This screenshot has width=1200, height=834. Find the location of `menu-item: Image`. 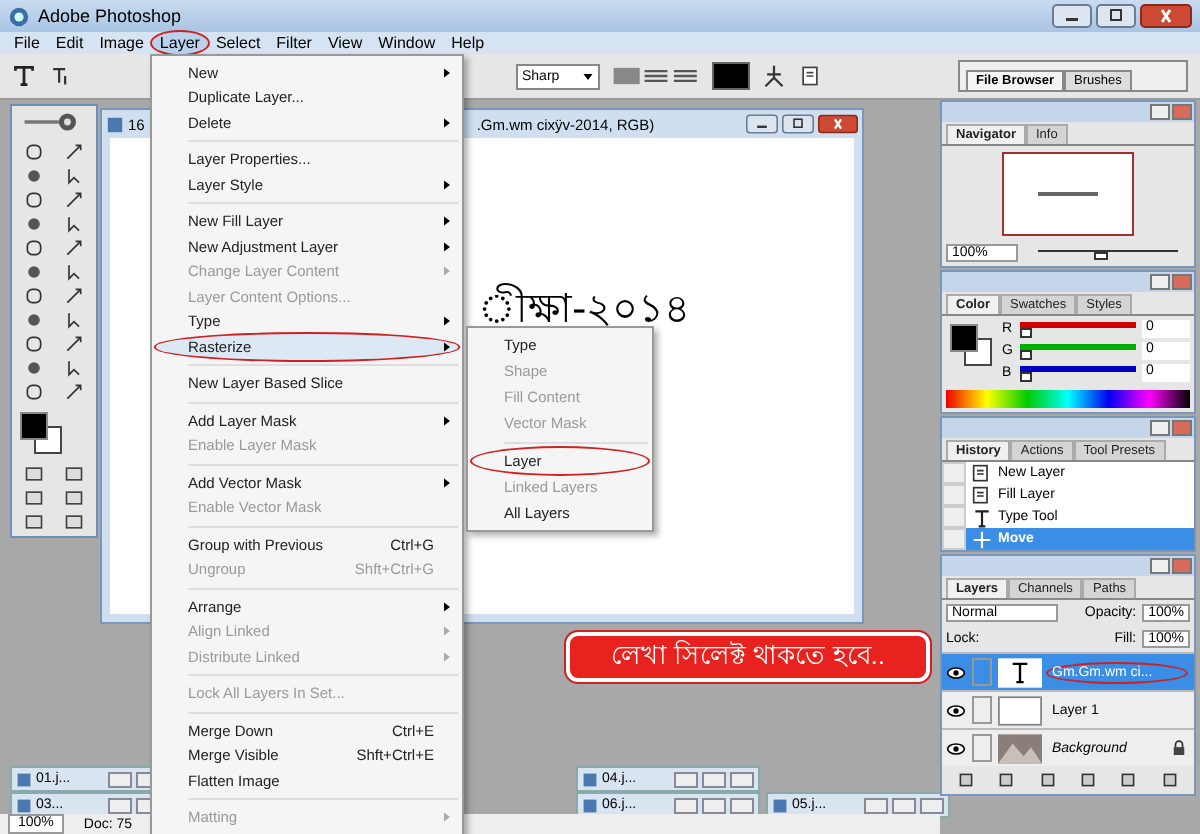

menu-item: Image is located at coordinates (121, 43).